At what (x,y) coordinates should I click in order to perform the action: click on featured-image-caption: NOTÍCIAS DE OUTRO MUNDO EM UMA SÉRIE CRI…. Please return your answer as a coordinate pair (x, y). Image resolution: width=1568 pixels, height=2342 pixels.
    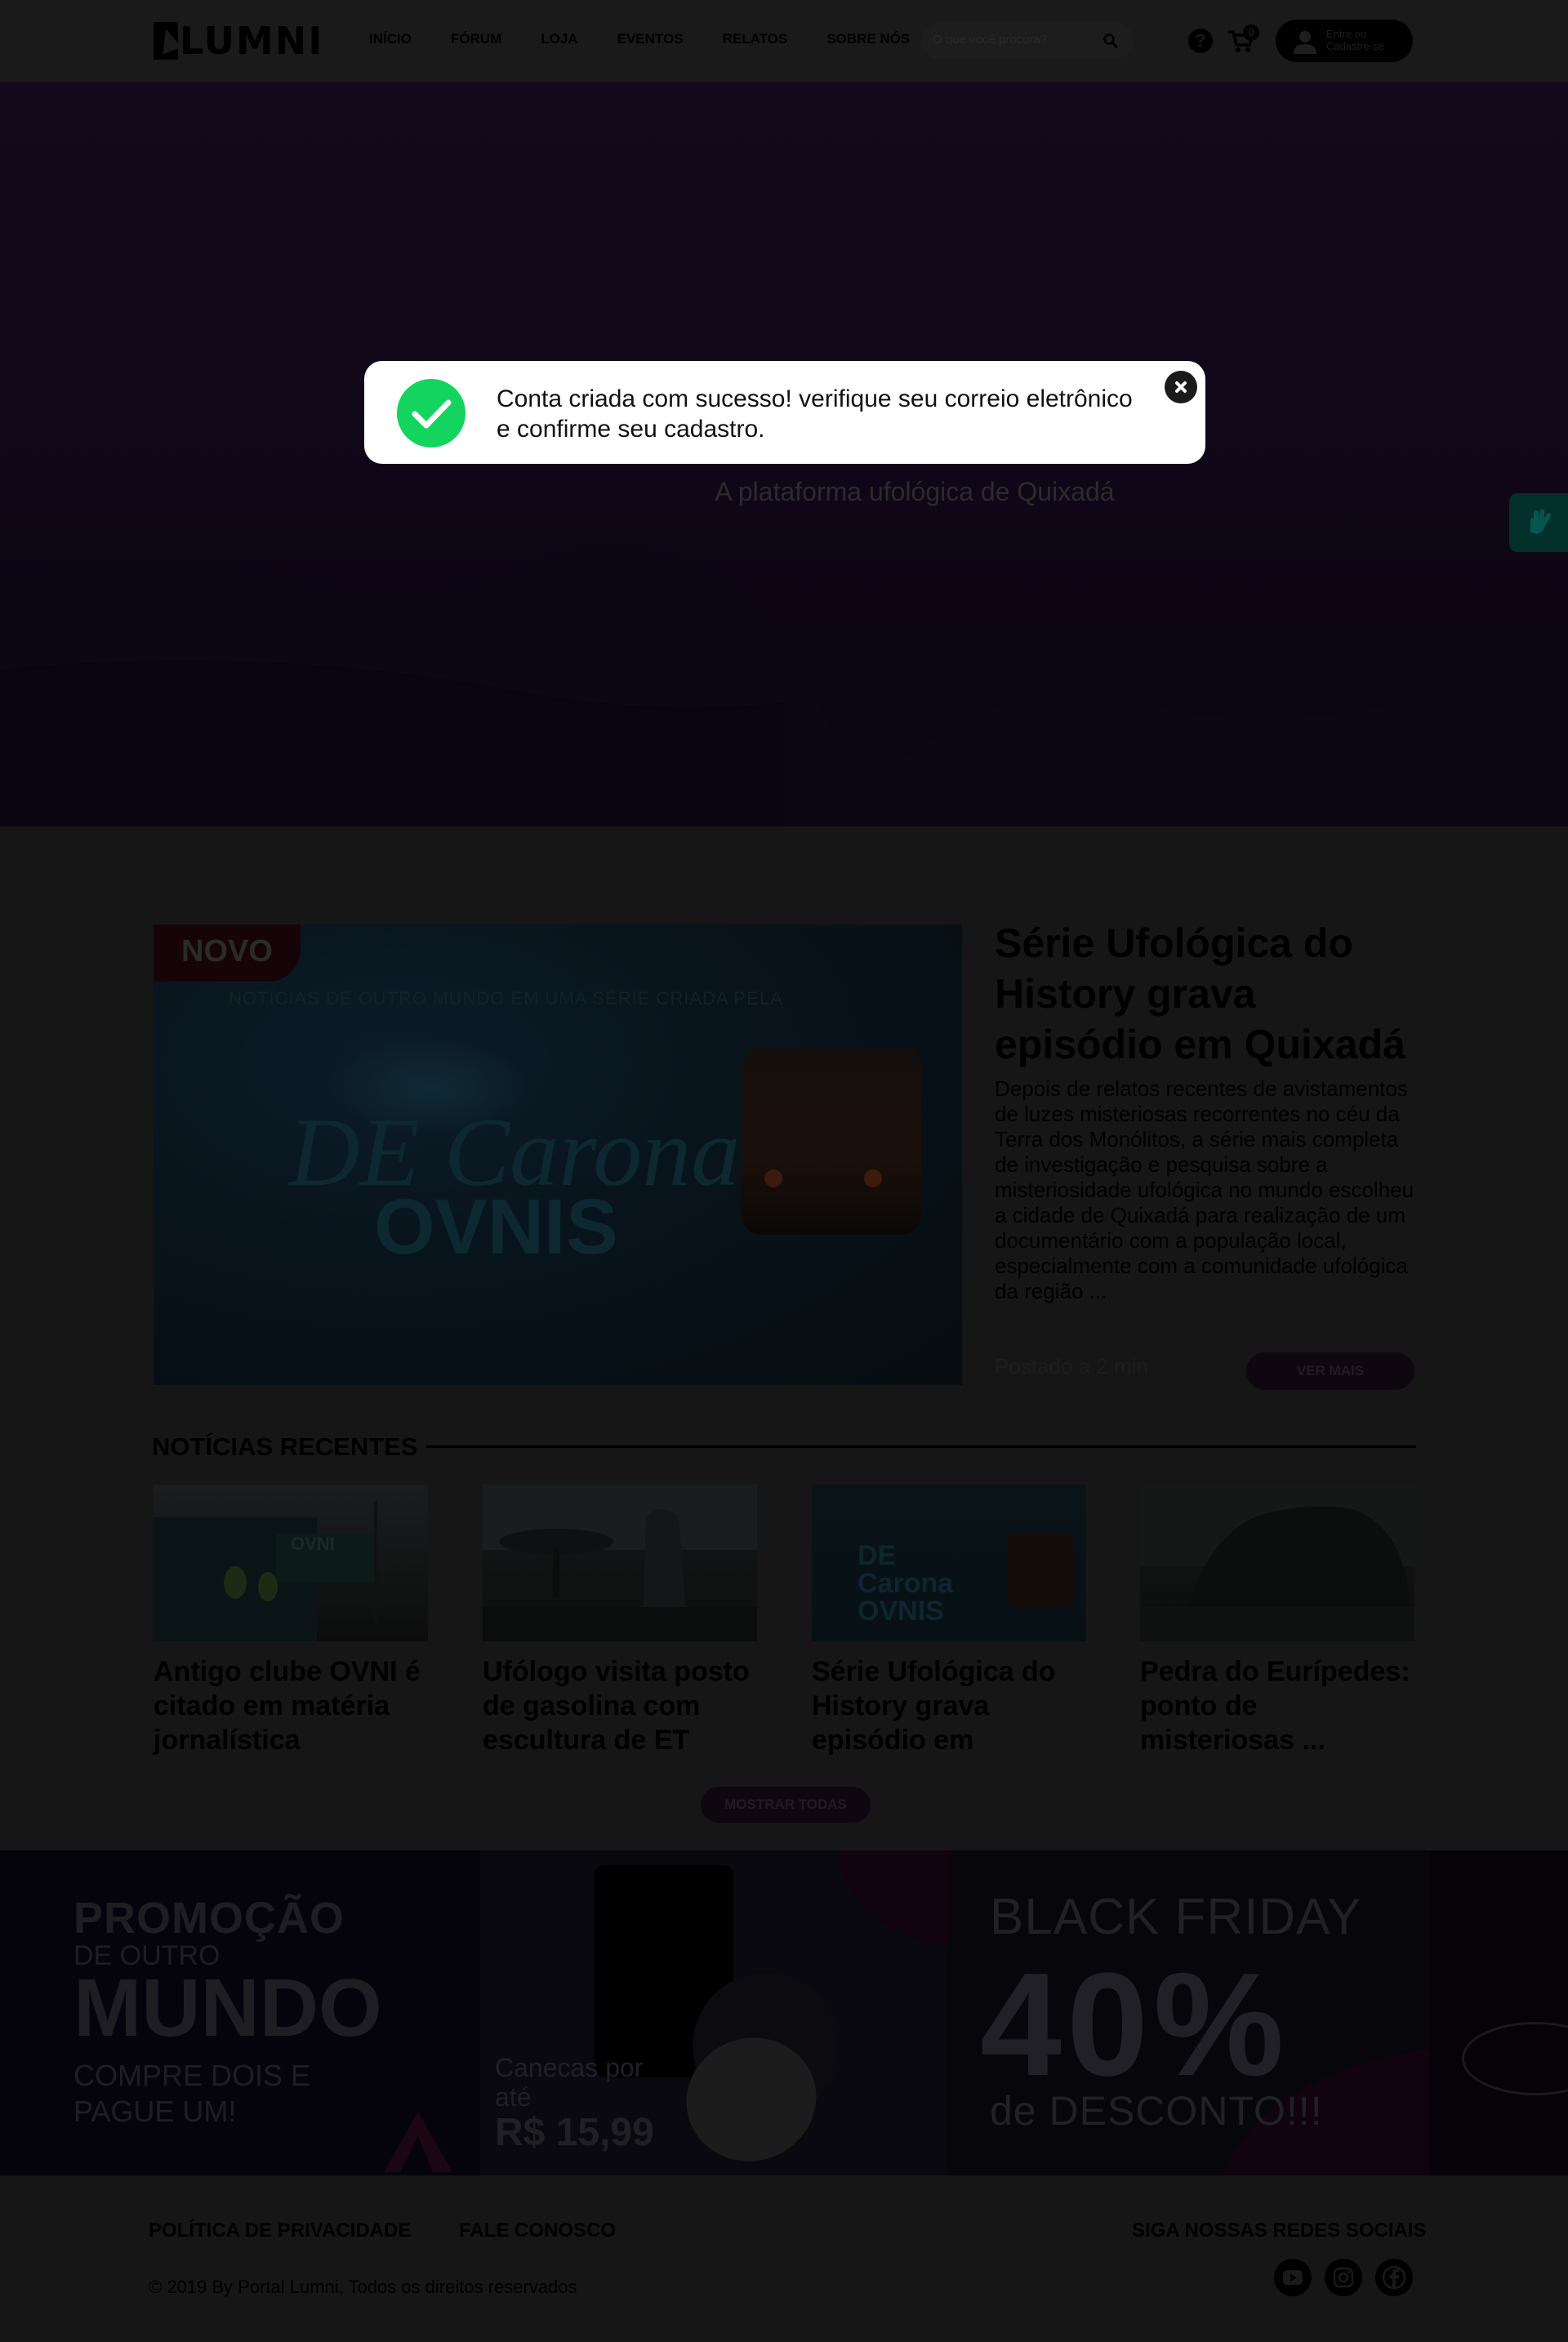
    Looking at the image, I should click on (506, 998).